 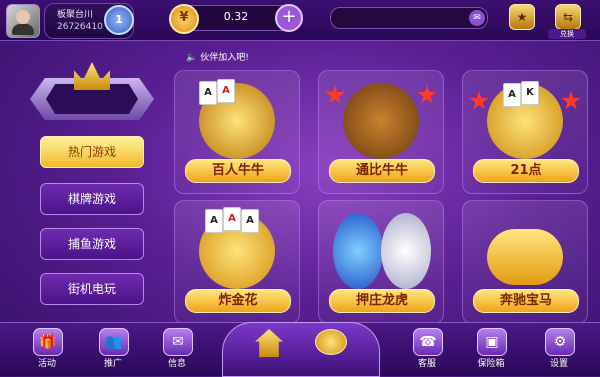 I want to click on sidebar-item-fishing-games: 捕鱼游戏, so click(x=92, y=244).